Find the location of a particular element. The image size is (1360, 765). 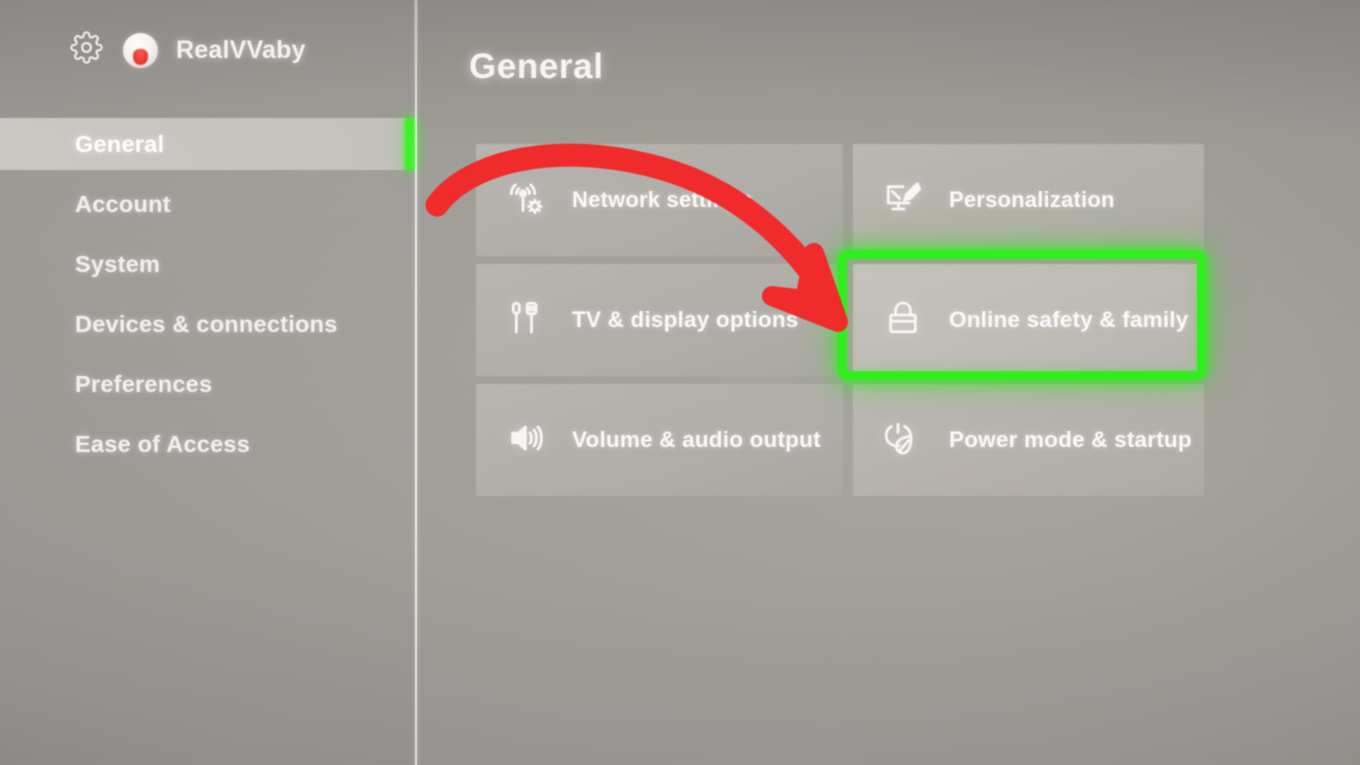

profile-header: RealVVaby is located at coordinates (208, 50).